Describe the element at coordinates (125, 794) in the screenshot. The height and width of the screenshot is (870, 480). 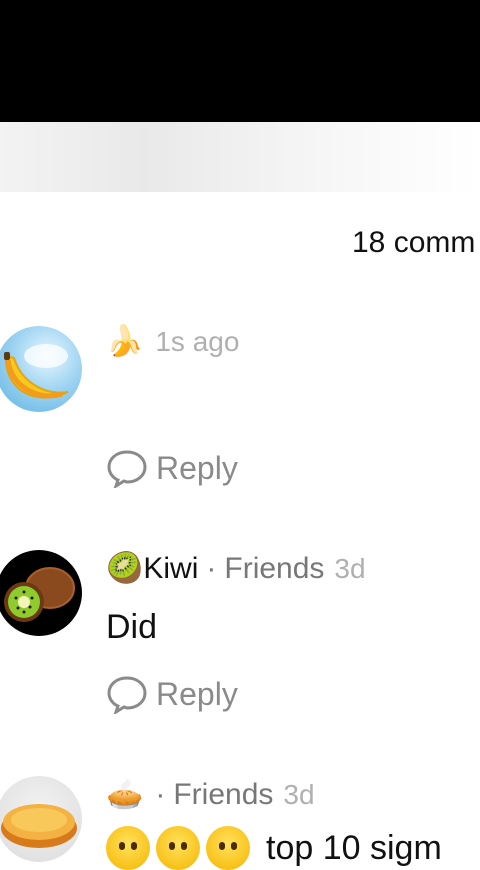
I see `pie-emoji: 🥧` at that location.